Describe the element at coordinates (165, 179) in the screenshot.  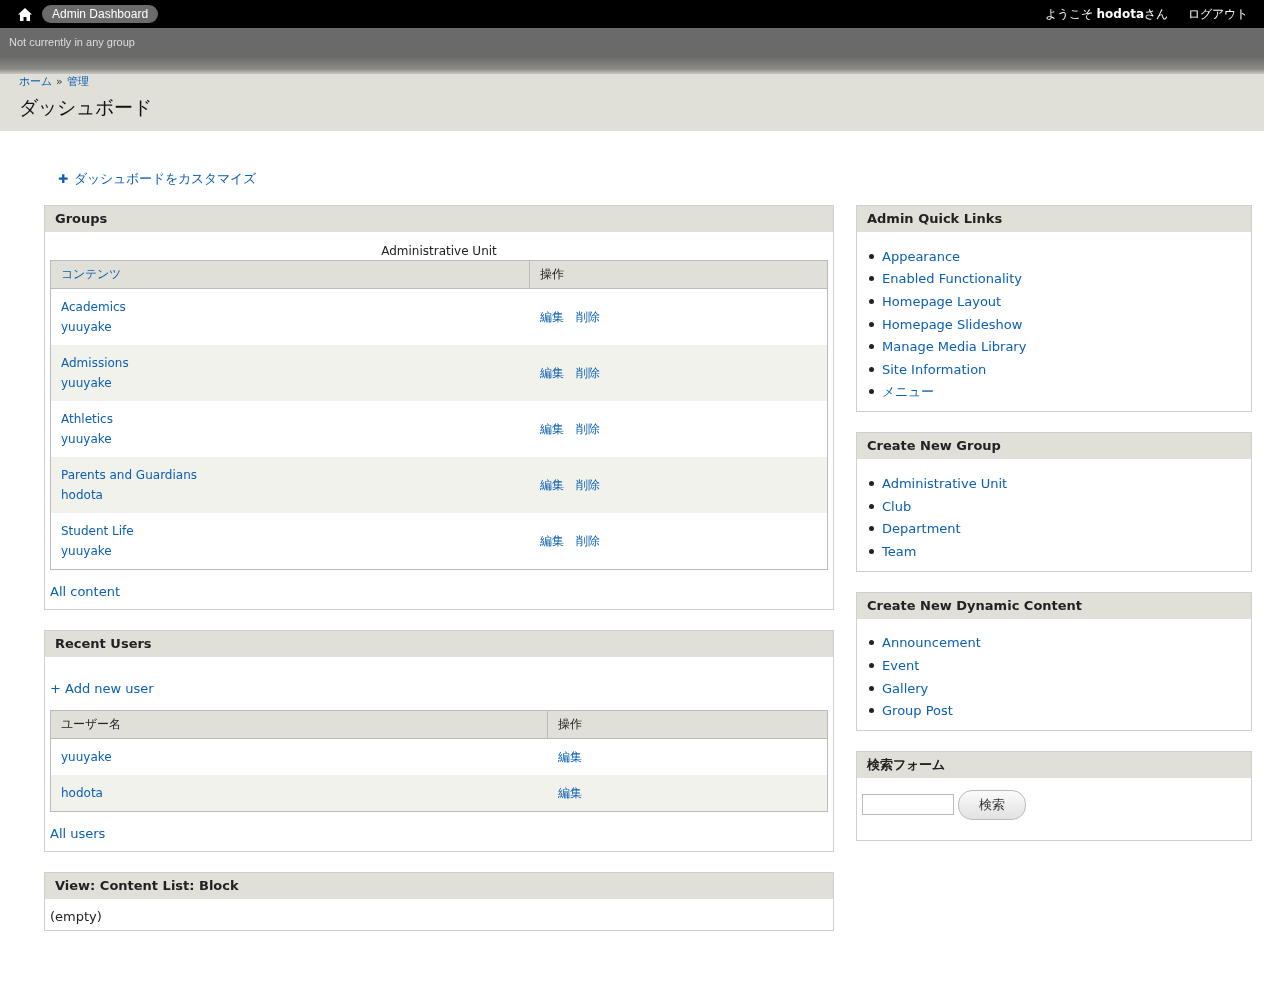
I see `customize-dashboard-link: ダッシュボードをカスタマイズ` at that location.